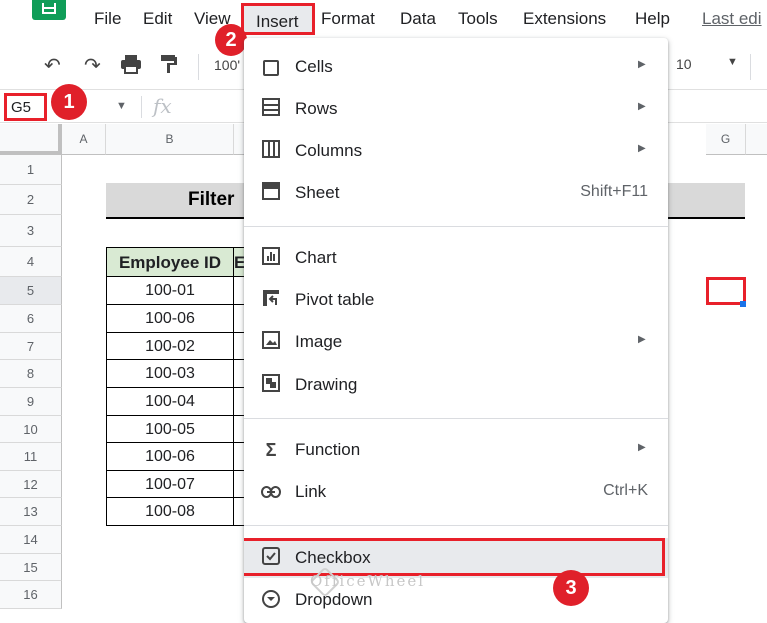  Describe the element at coordinates (348, 19) in the screenshot. I see `menu-format: Format` at that location.